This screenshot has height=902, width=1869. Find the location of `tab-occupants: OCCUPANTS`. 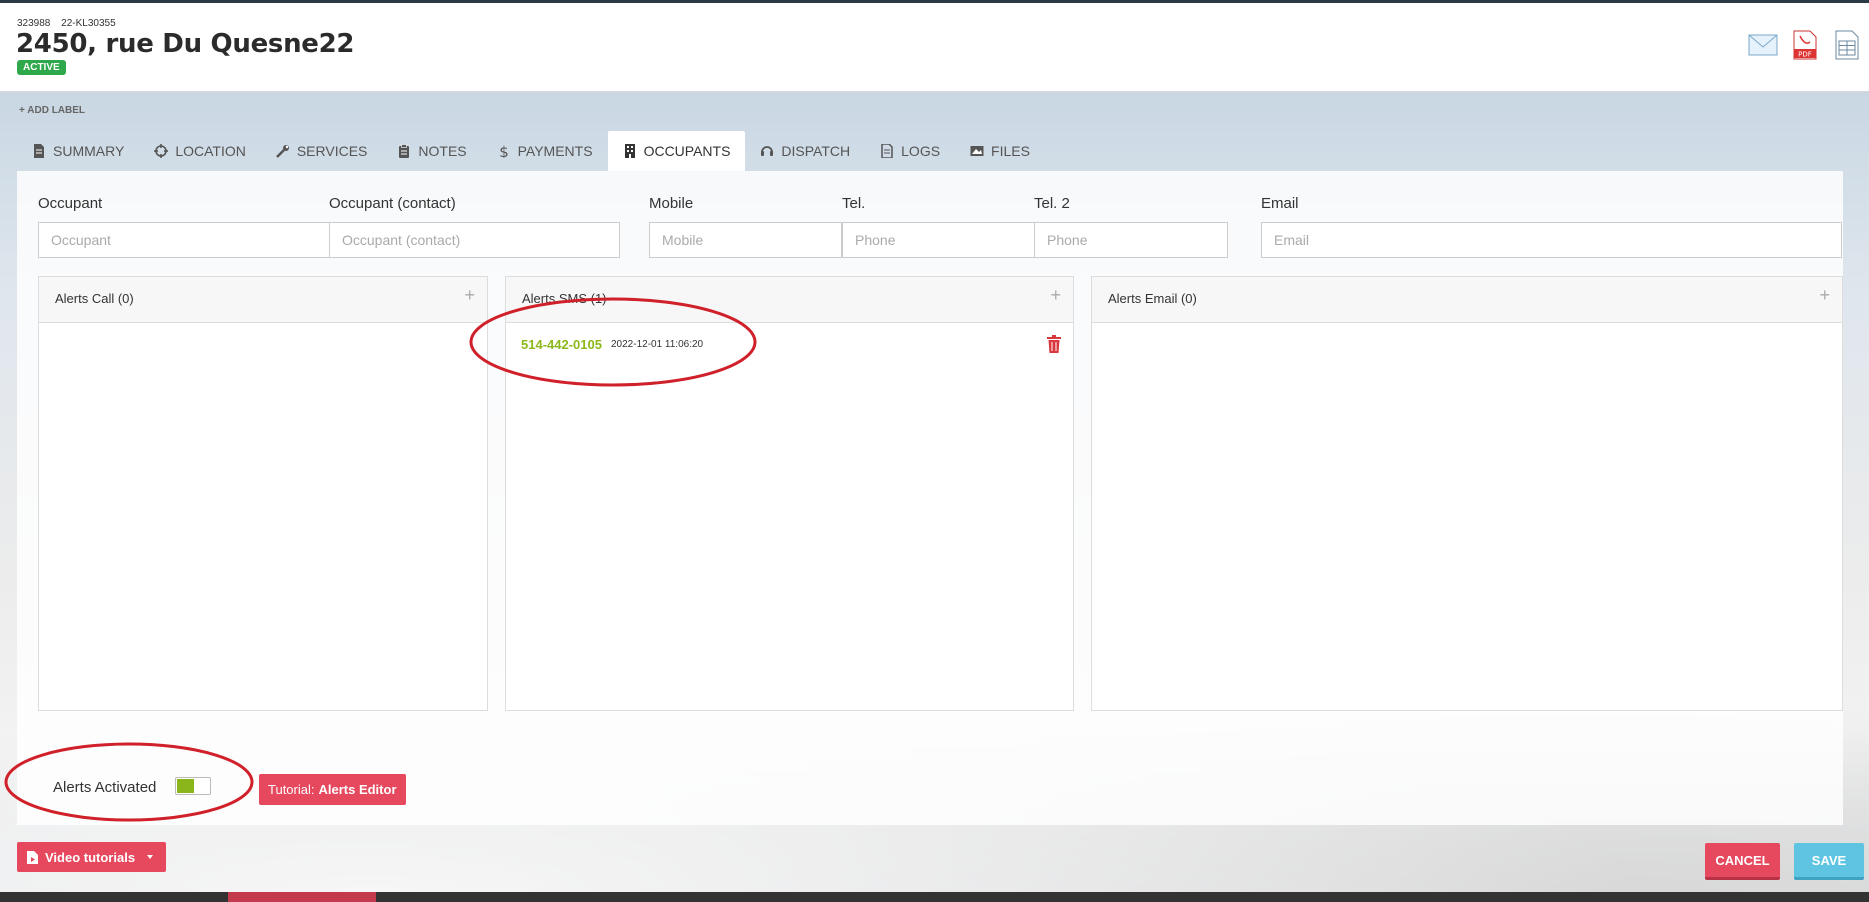

tab-occupants: OCCUPANTS is located at coordinates (676, 151).